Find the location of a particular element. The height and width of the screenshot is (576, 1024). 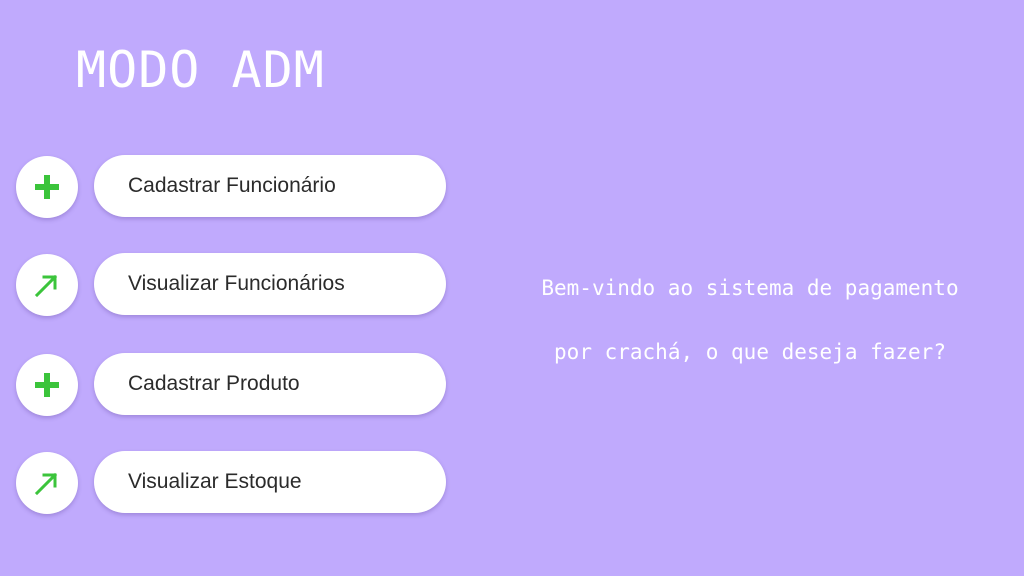

view-employees-icon-button is located at coordinates (47, 285).